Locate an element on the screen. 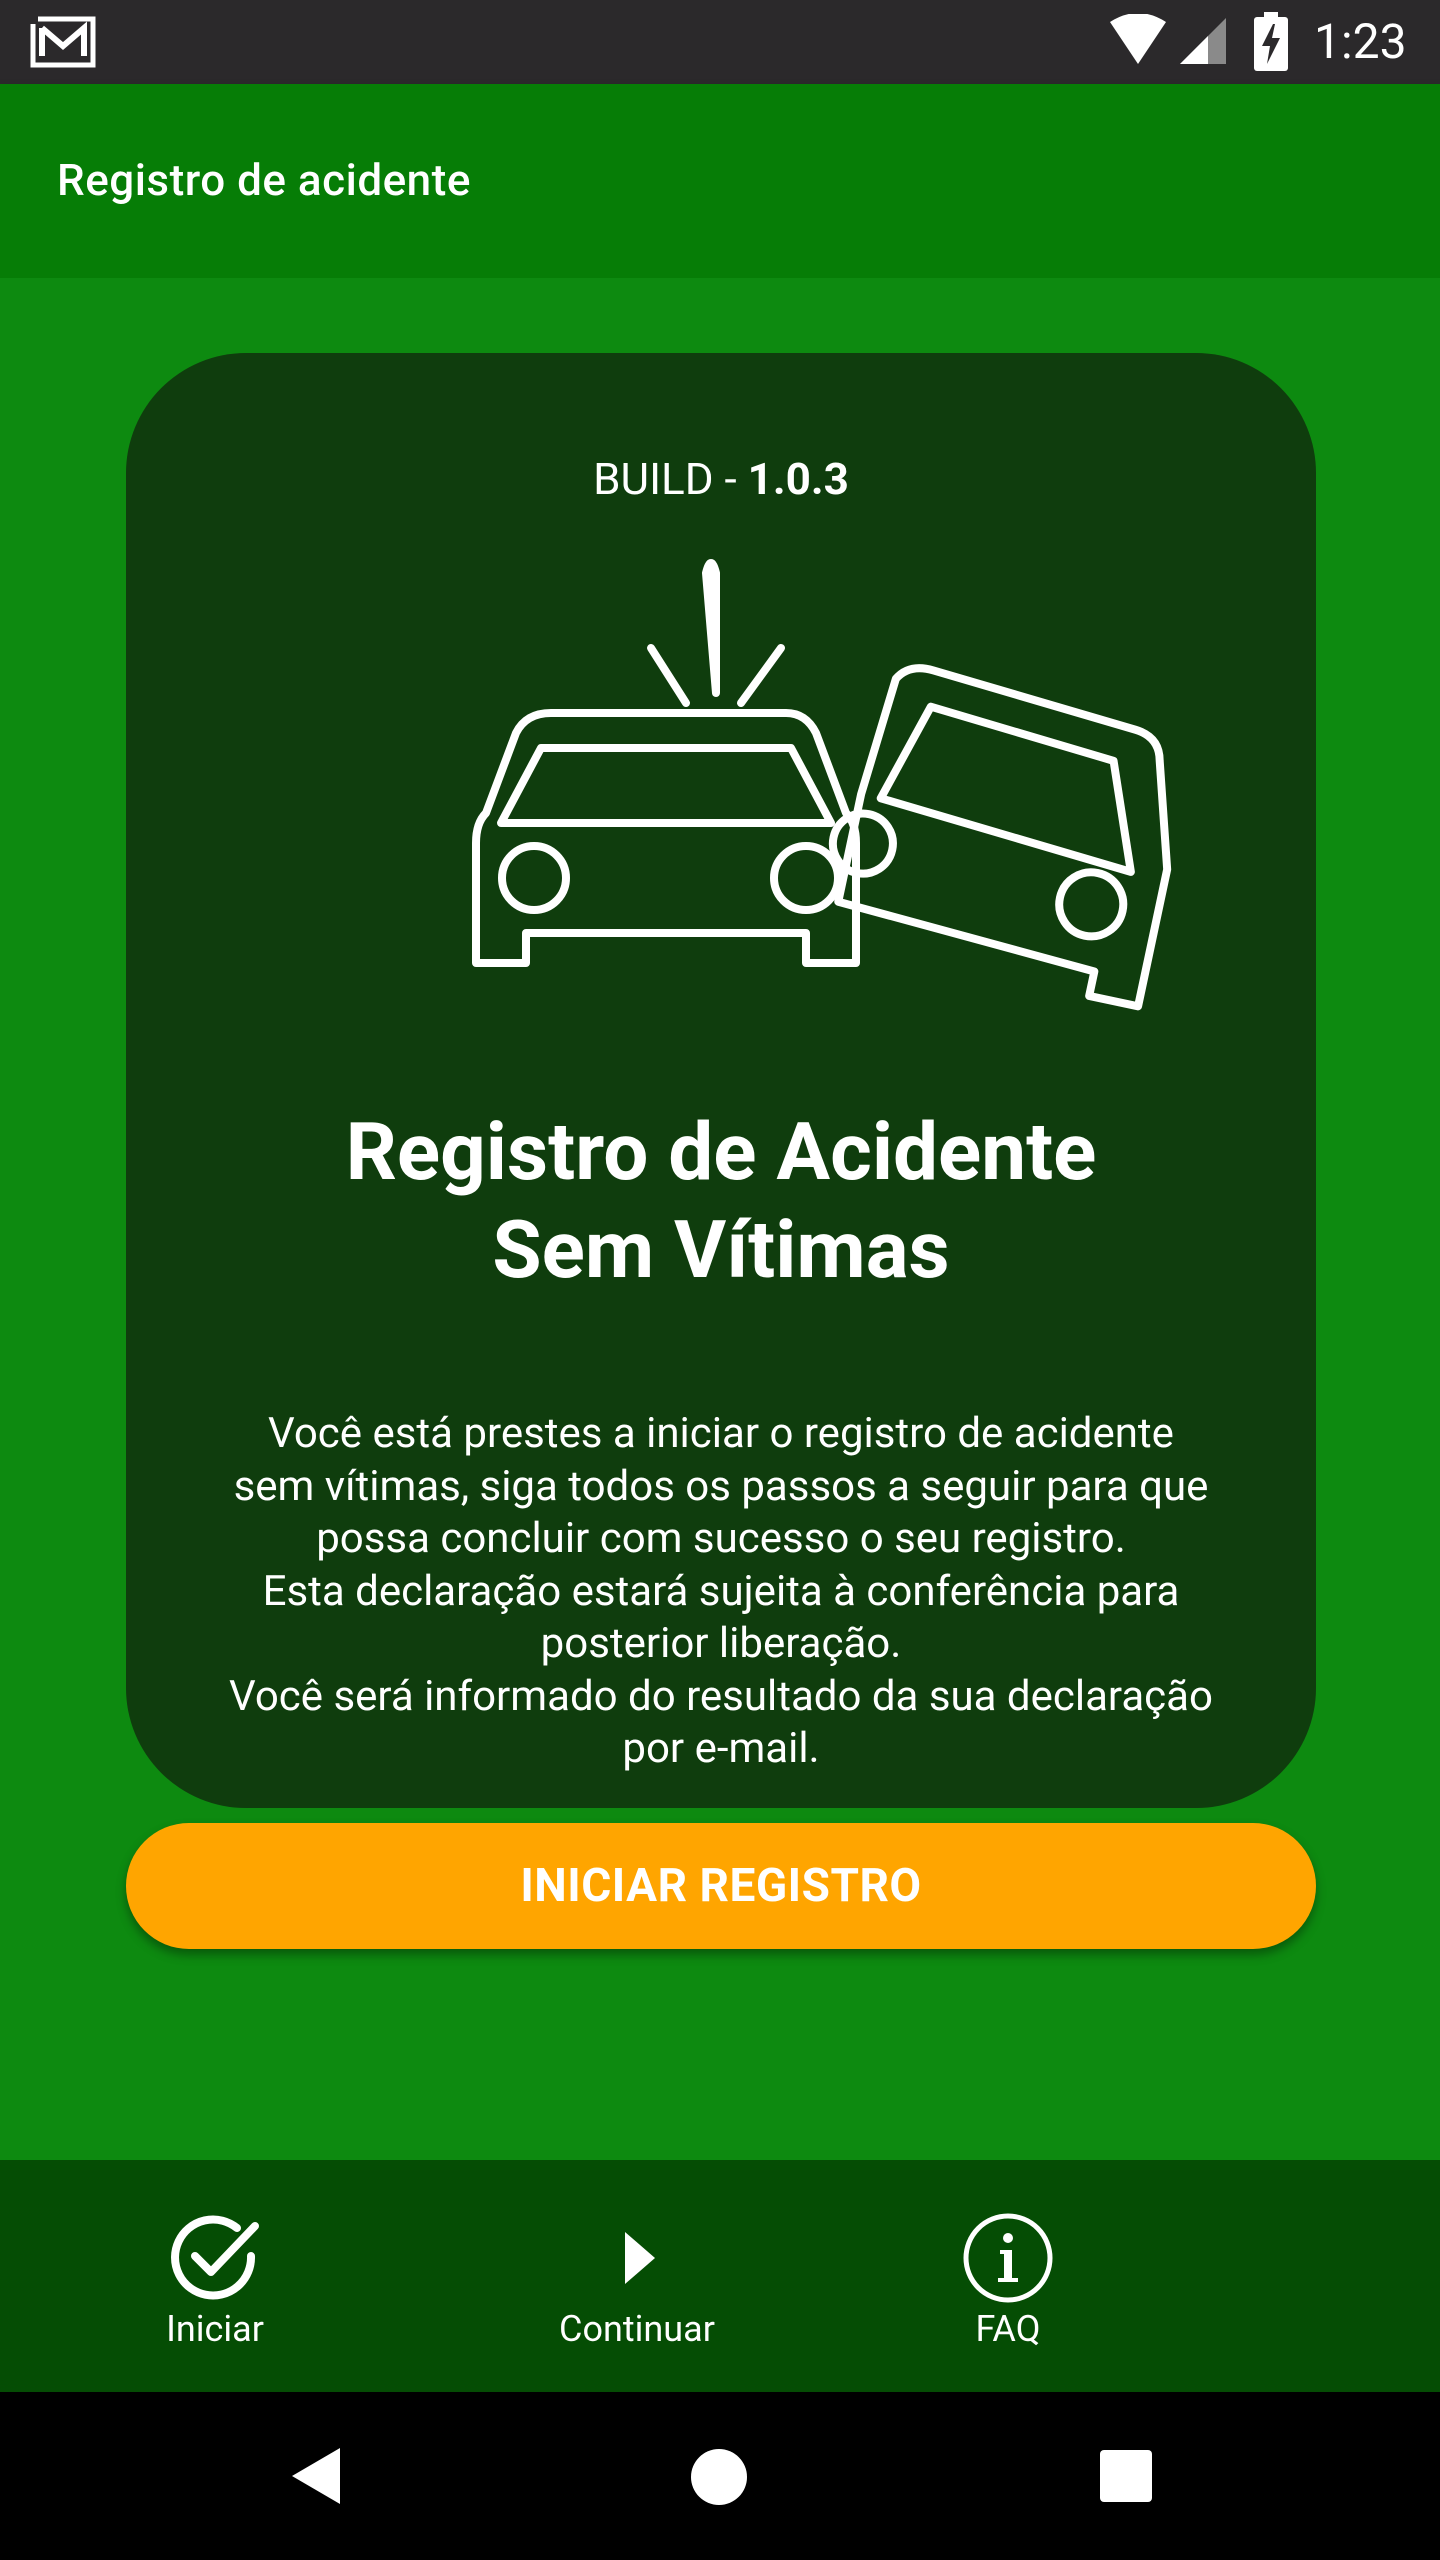 Image resolution: width=1440 pixels, height=2560 pixels. build-version: BUILD - 1.0.3 is located at coordinates (721, 479).